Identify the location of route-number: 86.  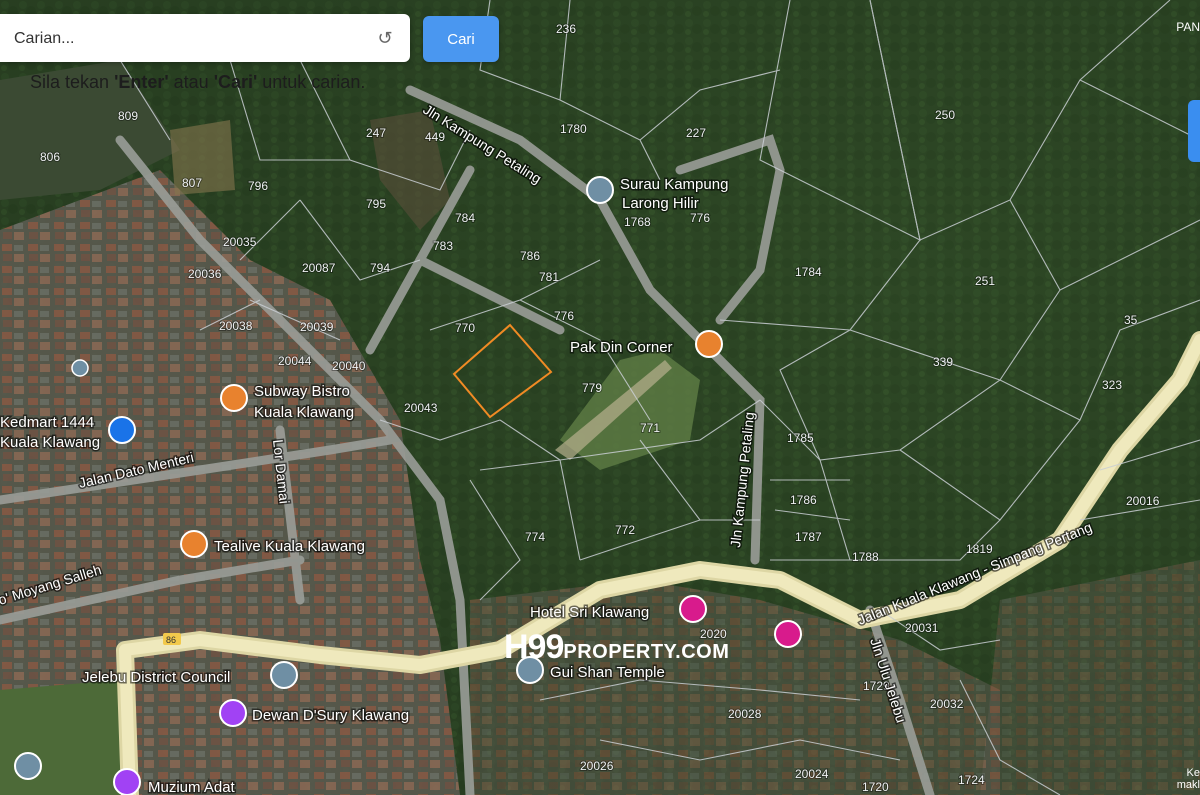
(171, 640).